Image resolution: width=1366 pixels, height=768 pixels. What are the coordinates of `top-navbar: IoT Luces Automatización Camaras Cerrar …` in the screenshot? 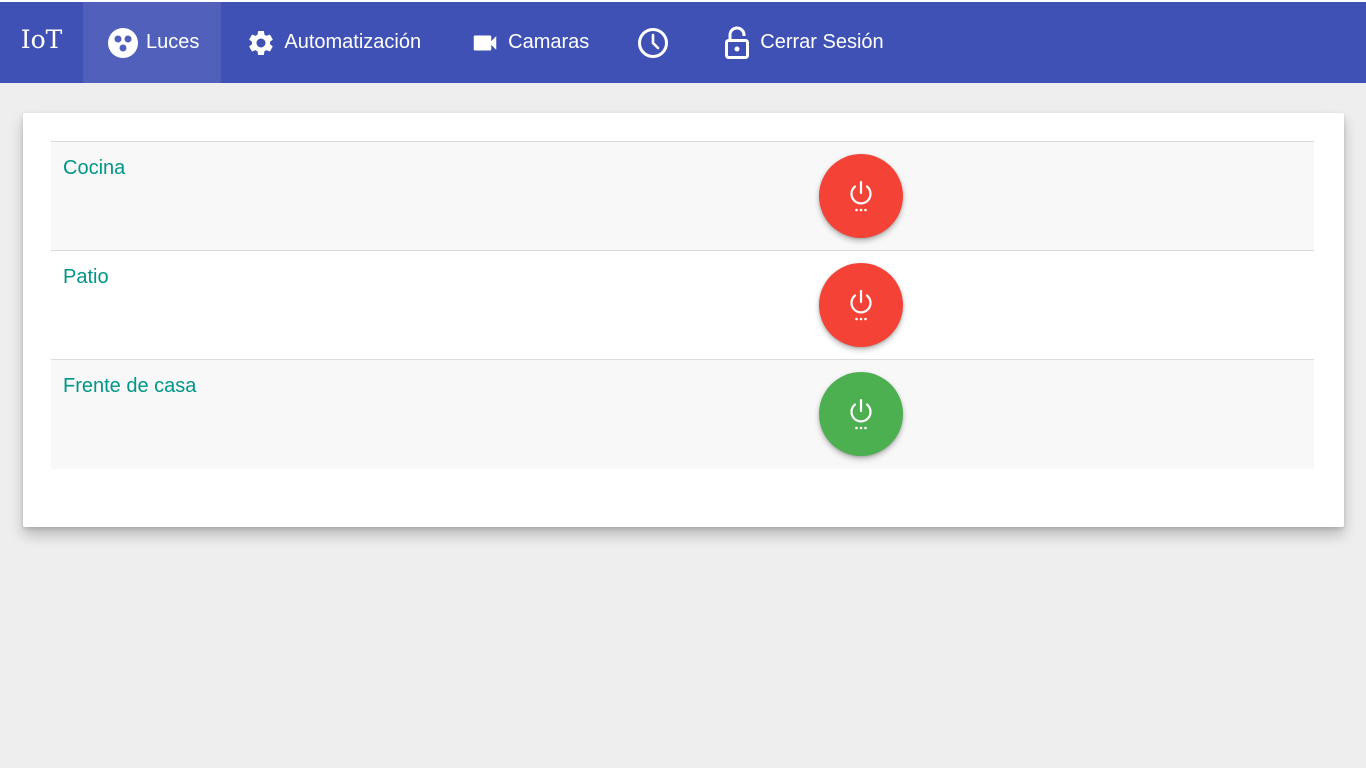 It's located at (683, 41).